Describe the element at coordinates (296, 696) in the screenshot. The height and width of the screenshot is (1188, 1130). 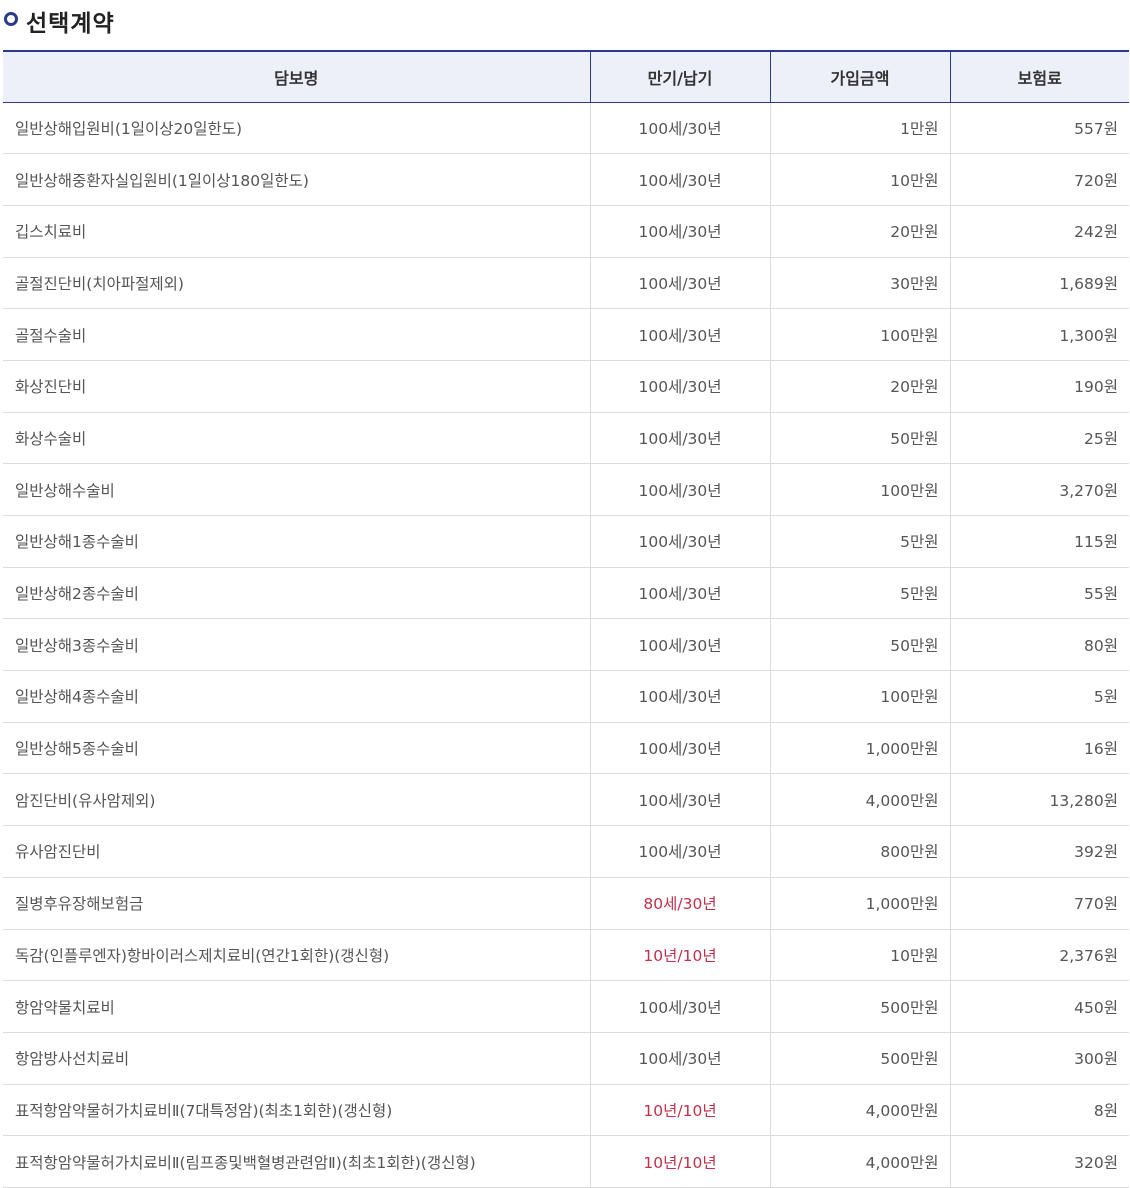
I see `coverage-name-cell: 일반상해4종수술비` at that location.